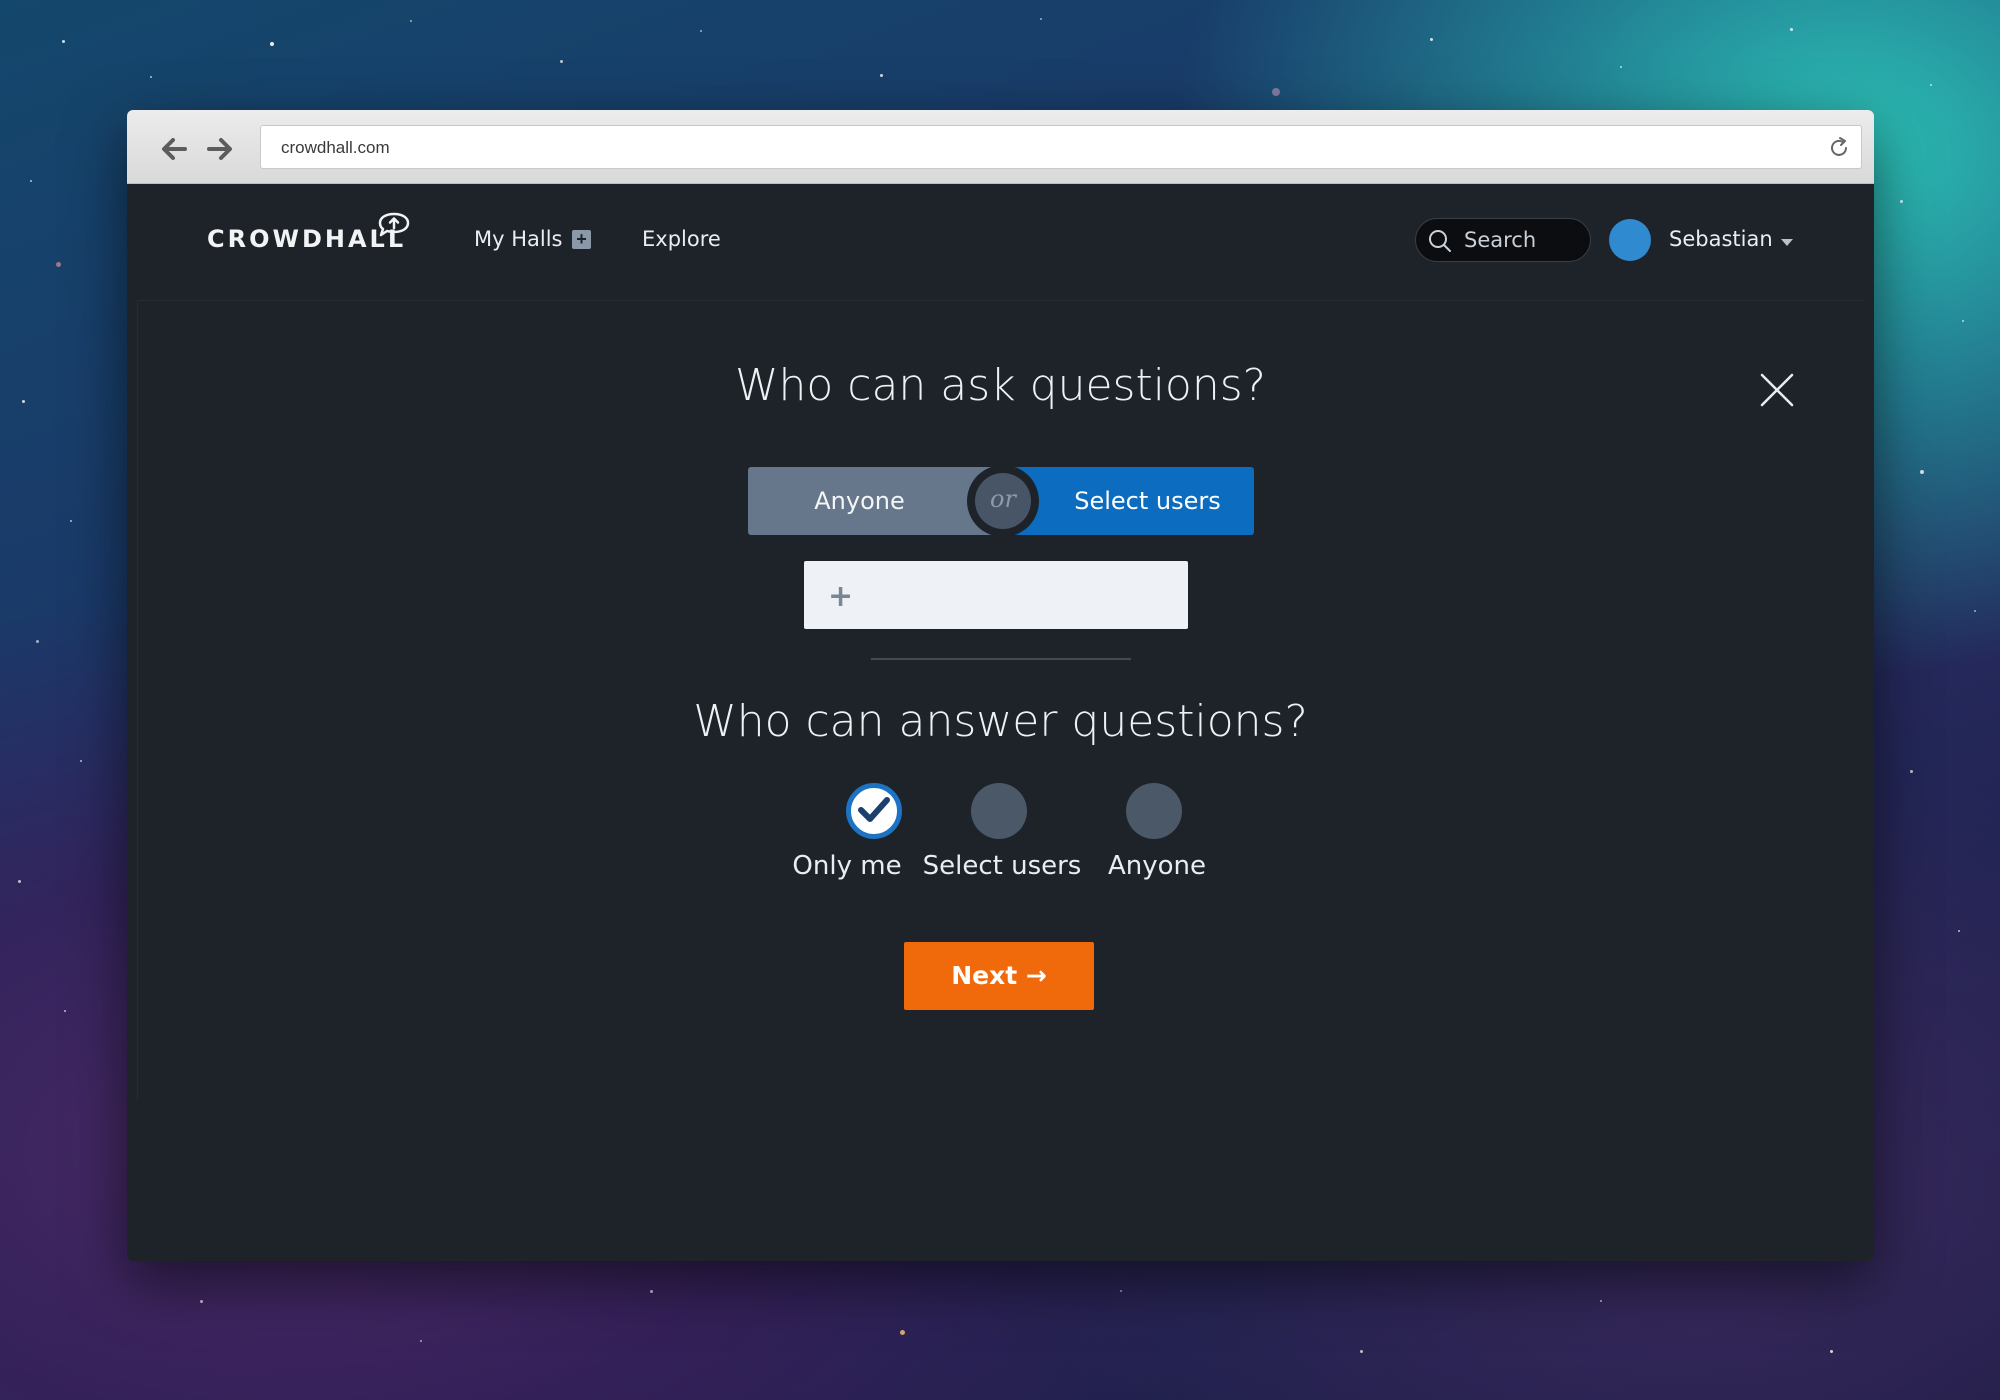 This screenshot has height=1400, width=2000. What do you see at coordinates (1001, 659) in the screenshot?
I see `section-divider` at bounding box center [1001, 659].